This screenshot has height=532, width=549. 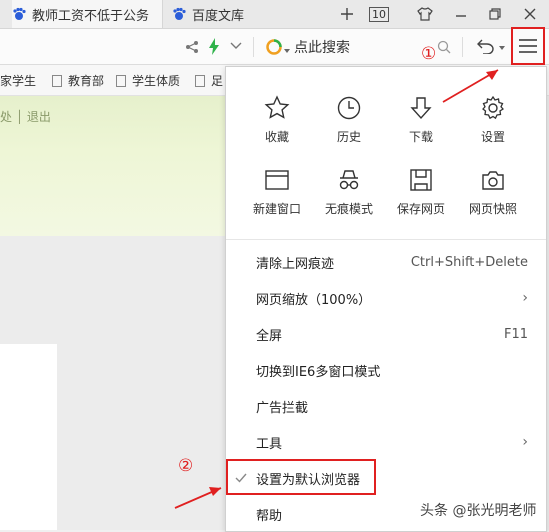 I want to click on watermark-text: 头条 @张光明老师, so click(x=478, y=511).